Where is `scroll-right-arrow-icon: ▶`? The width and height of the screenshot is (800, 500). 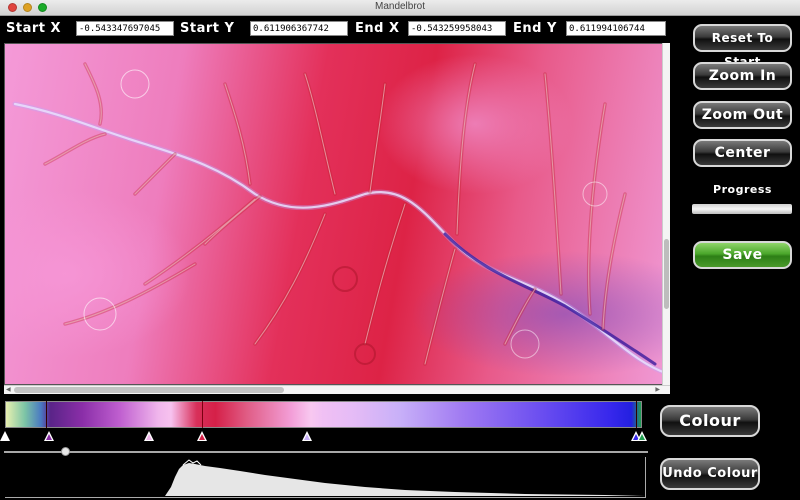
scroll-right-arrow-icon: ▶ is located at coordinates (657, 389).